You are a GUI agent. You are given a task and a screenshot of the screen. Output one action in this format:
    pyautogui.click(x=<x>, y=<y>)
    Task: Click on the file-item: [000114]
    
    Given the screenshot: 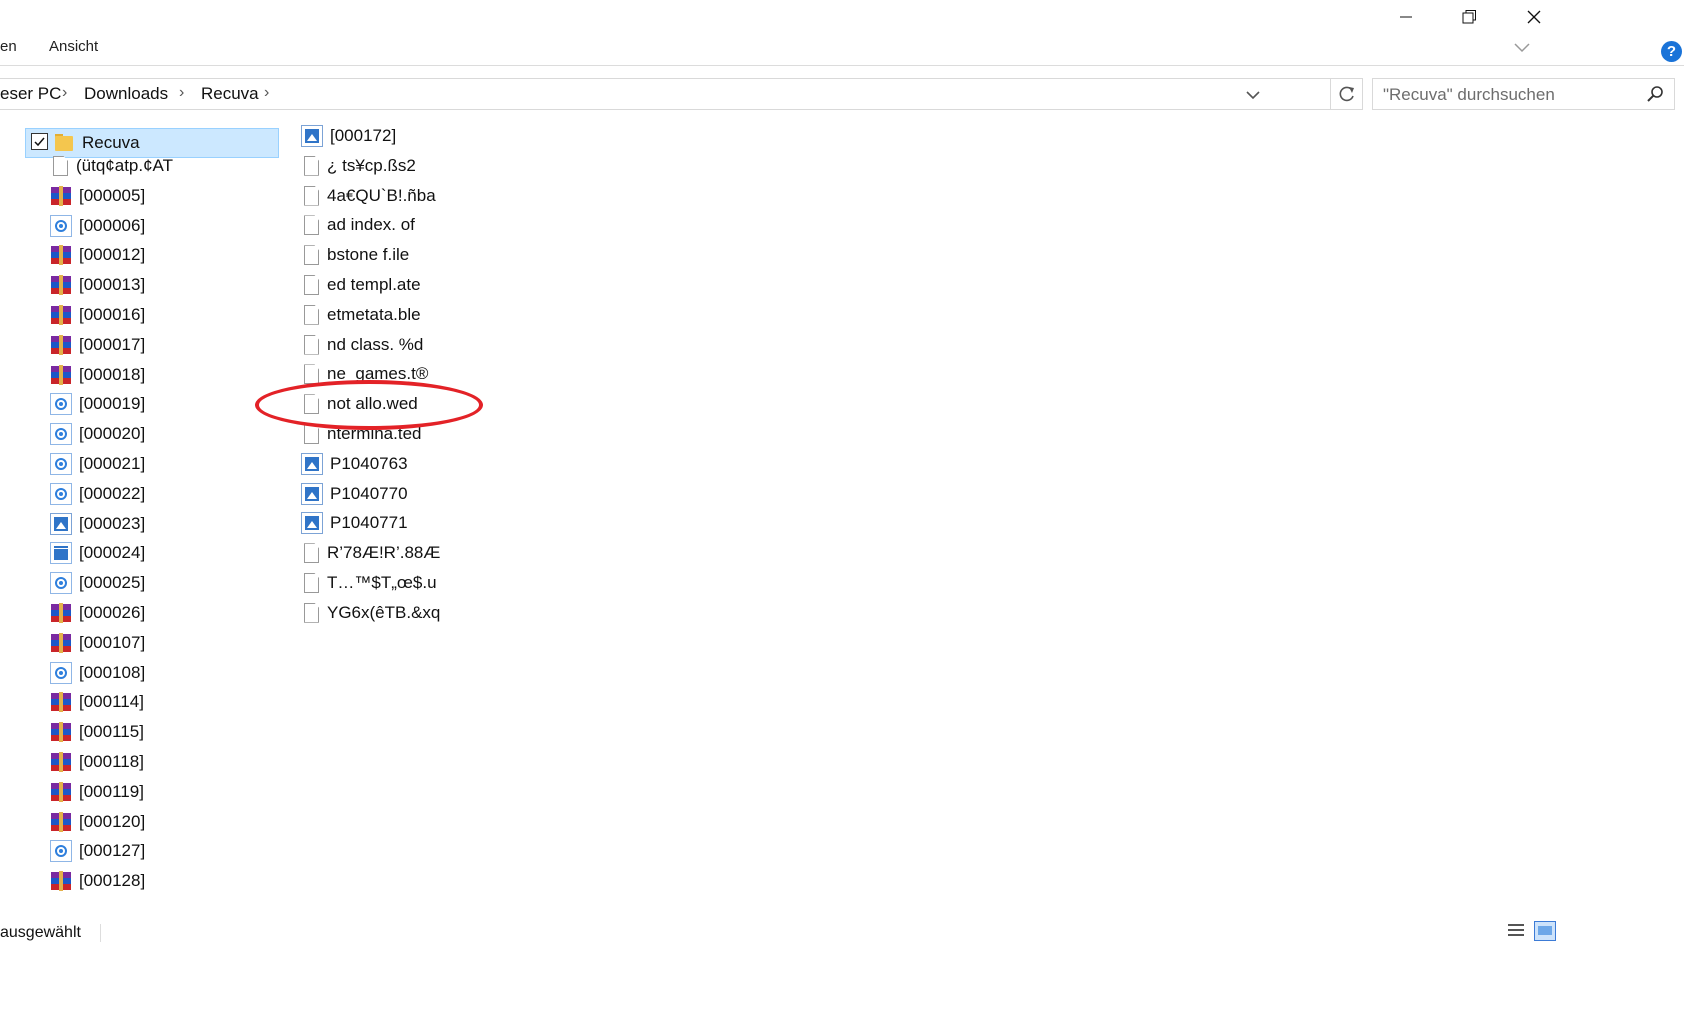 What is the action you would take?
    pyautogui.click(x=97, y=702)
    